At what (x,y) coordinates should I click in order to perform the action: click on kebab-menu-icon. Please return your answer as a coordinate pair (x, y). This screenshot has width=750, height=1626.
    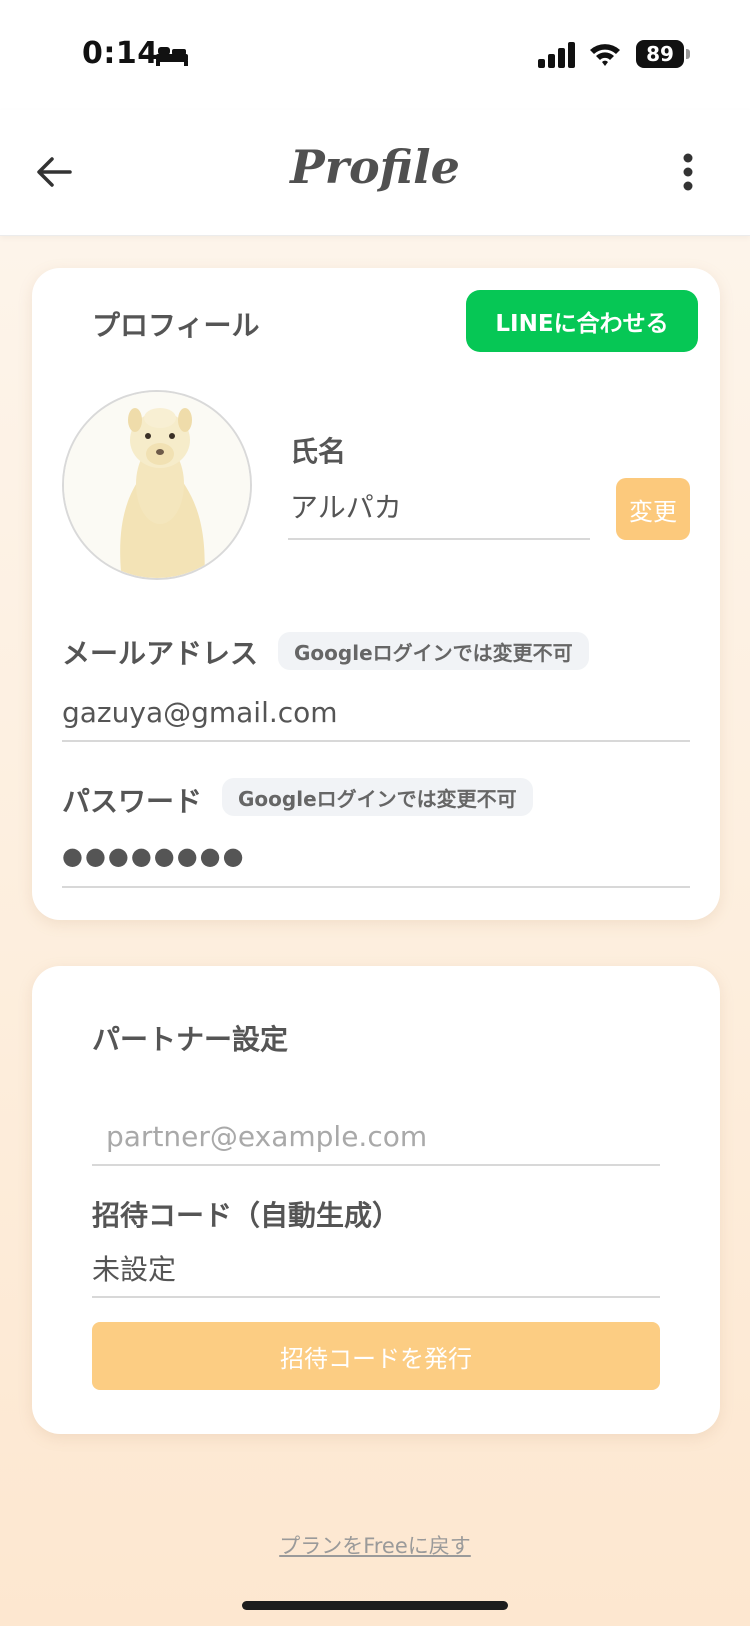
    Looking at the image, I should click on (688, 172).